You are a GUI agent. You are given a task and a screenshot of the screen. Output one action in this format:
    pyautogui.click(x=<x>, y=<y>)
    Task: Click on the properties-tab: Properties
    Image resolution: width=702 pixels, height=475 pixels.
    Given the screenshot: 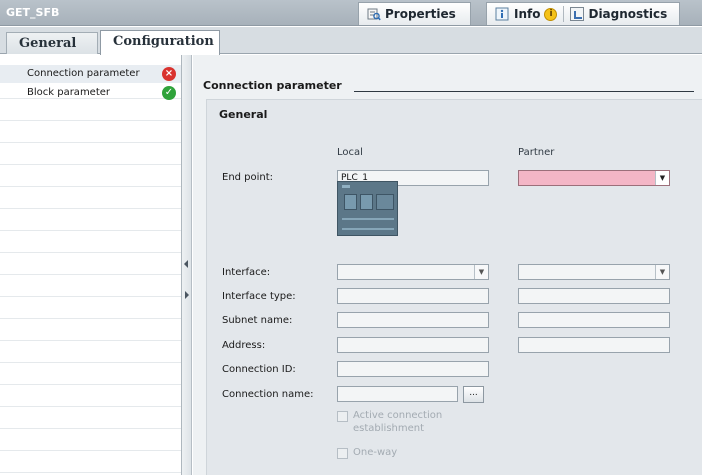 What is the action you would take?
    pyautogui.click(x=414, y=13)
    